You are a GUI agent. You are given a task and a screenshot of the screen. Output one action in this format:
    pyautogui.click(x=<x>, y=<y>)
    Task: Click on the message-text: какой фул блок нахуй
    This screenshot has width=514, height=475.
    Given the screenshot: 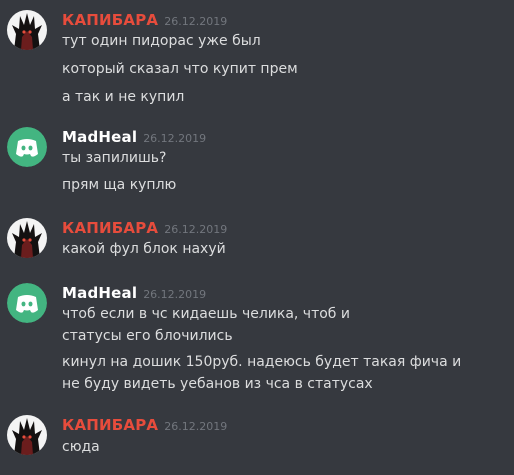 What is the action you would take?
    pyautogui.click(x=144, y=249)
    